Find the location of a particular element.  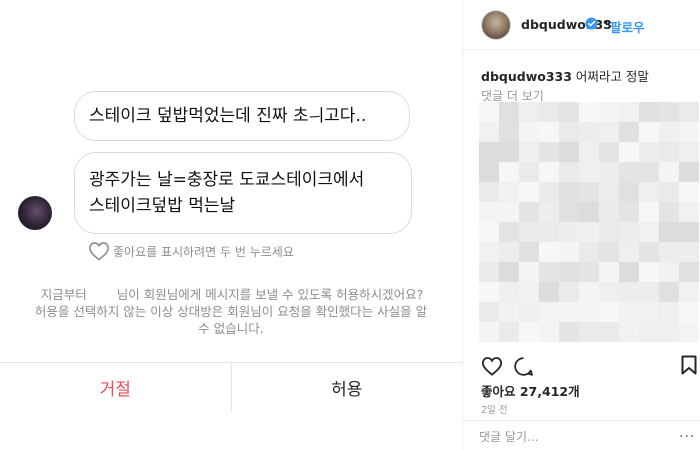

bookmark-icon is located at coordinates (689, 365).